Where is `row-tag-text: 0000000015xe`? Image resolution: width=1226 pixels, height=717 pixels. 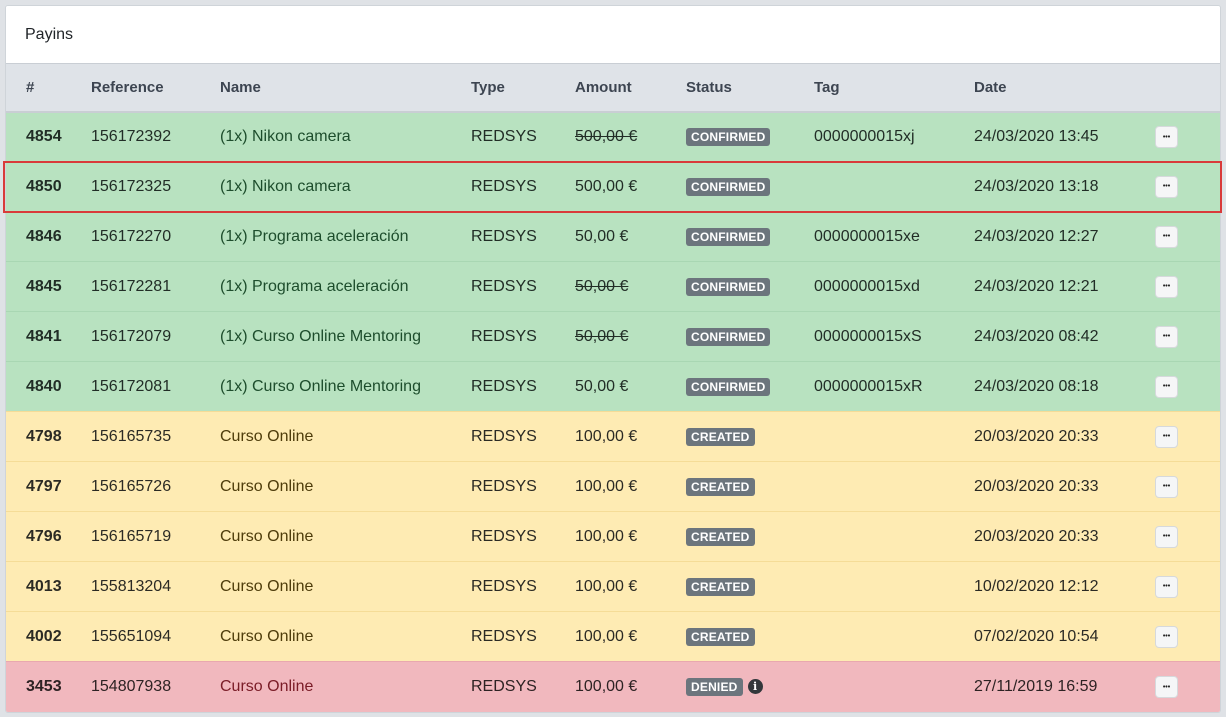
row-tag-text: 0000000015xe is located at coordinates (867, 236).